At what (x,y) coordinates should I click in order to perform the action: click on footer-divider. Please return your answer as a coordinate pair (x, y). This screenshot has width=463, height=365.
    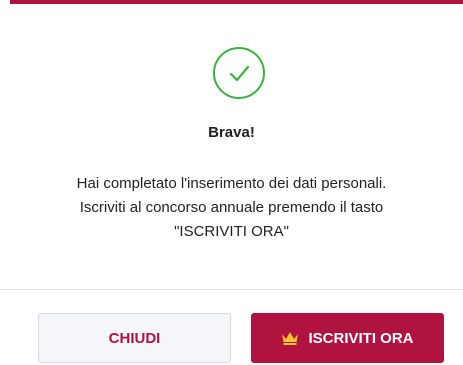
    Looking at the image, I should click on (231, 289).